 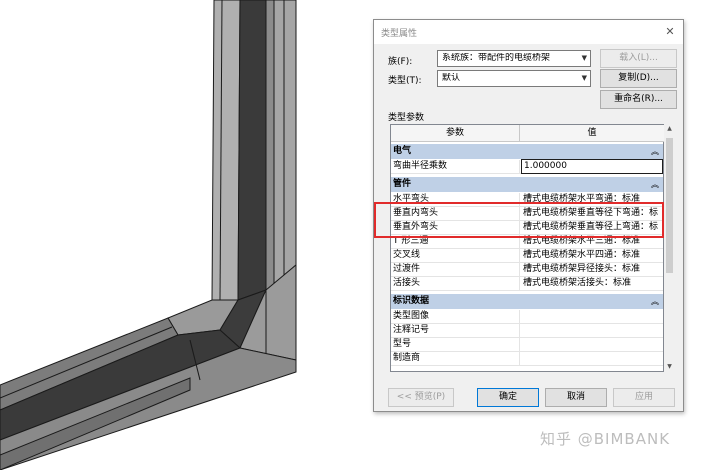 I want to click on param-value: 槽式电缆桥架异径接头：标准, so click(x=592, y=270).